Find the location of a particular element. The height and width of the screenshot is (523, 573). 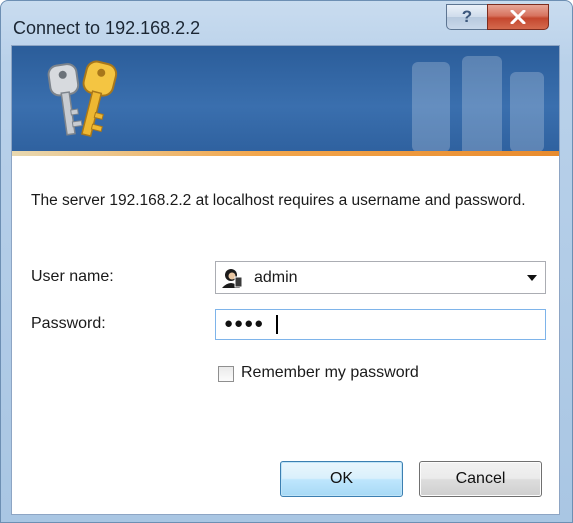

keys-icon is located at coordinates (82, 98).